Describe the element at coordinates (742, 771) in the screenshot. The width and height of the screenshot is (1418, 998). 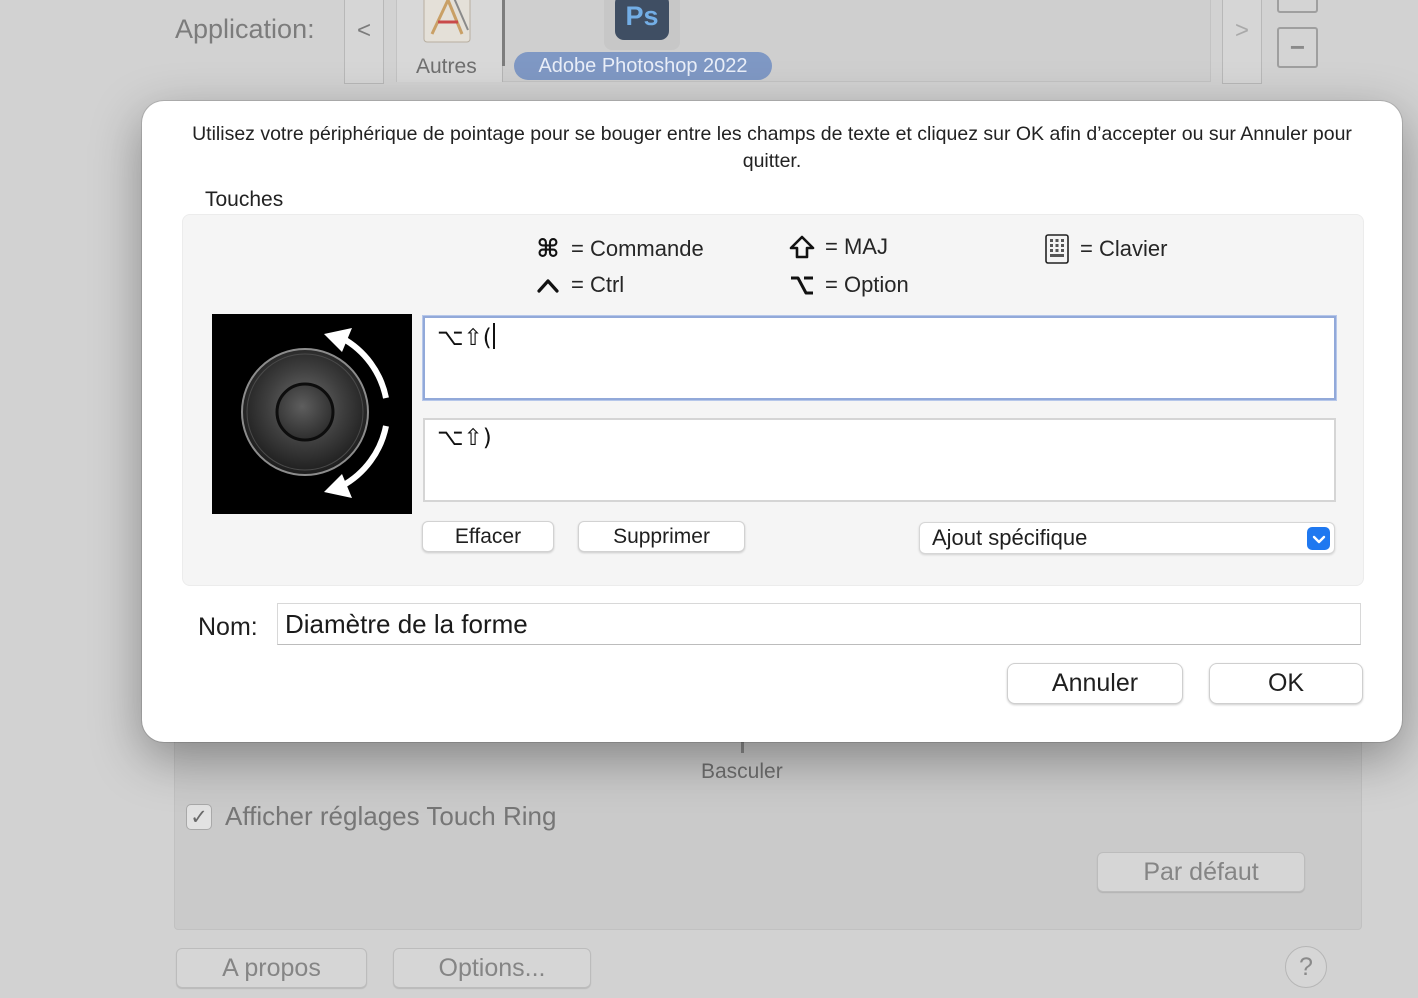
I see `rotate-label: Basculer` at that location.